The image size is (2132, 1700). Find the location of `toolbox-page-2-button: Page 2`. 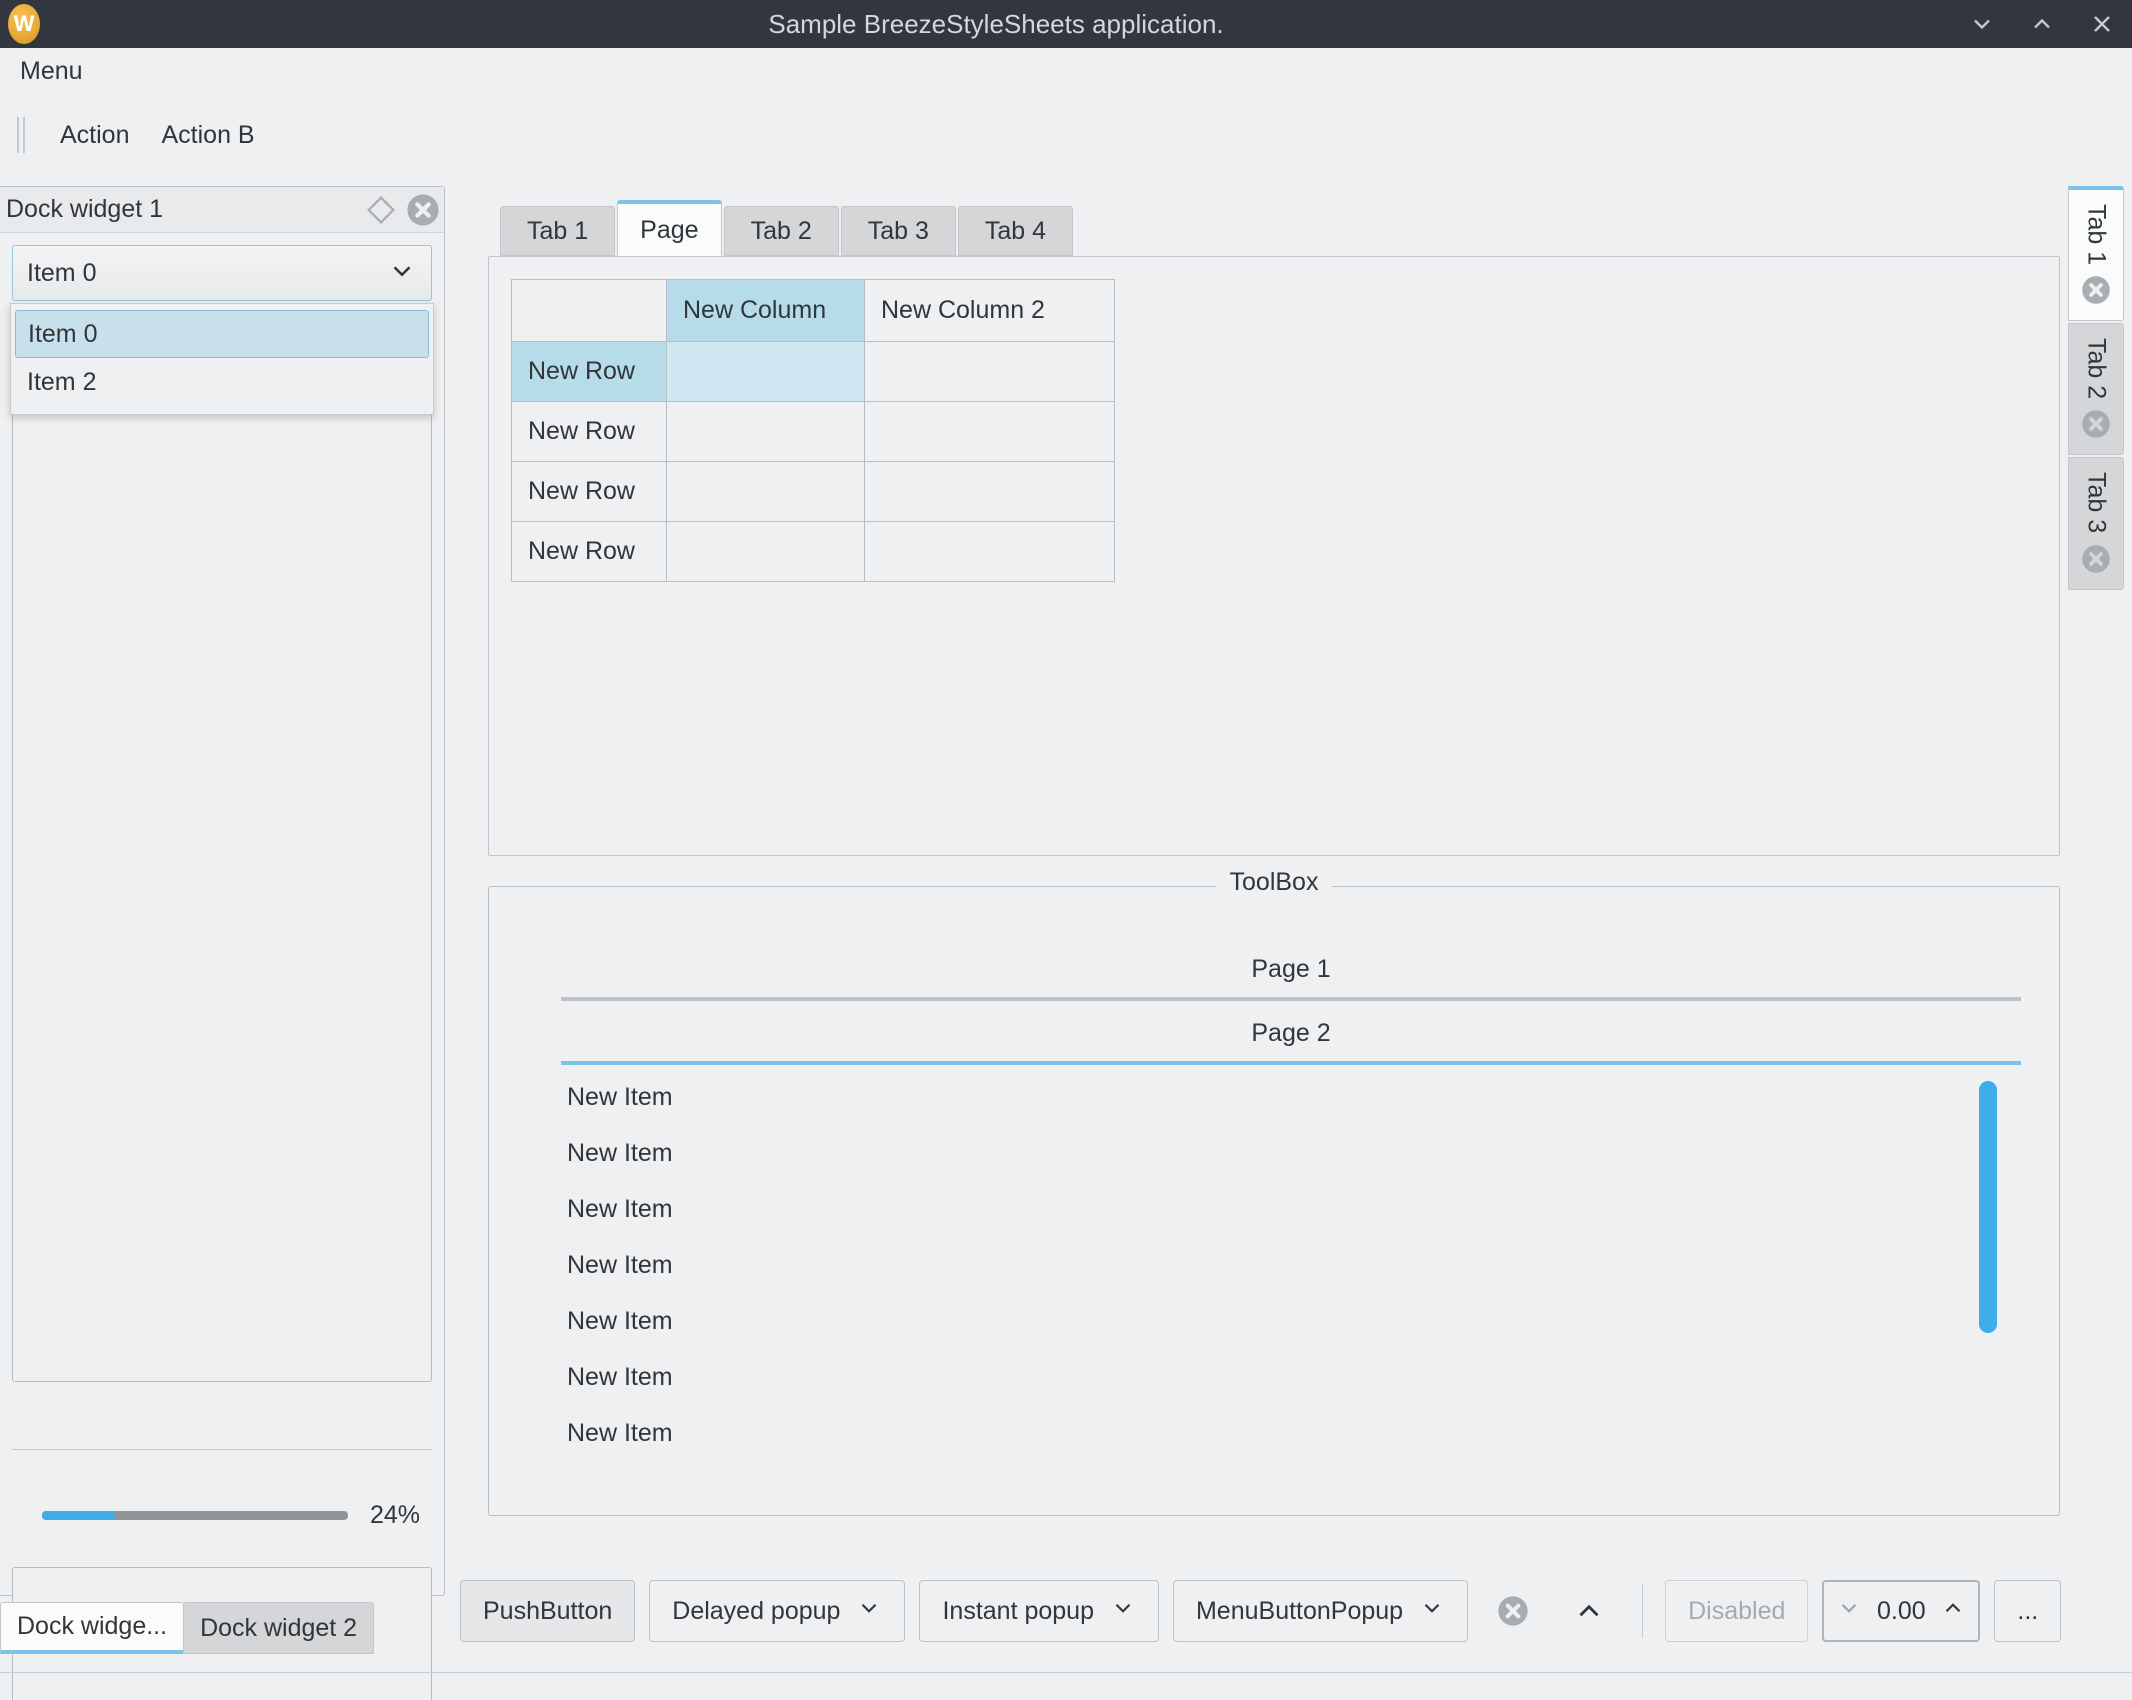

toolbox-page-2-button: Page 2 is located at coordinates (1291, 1033).